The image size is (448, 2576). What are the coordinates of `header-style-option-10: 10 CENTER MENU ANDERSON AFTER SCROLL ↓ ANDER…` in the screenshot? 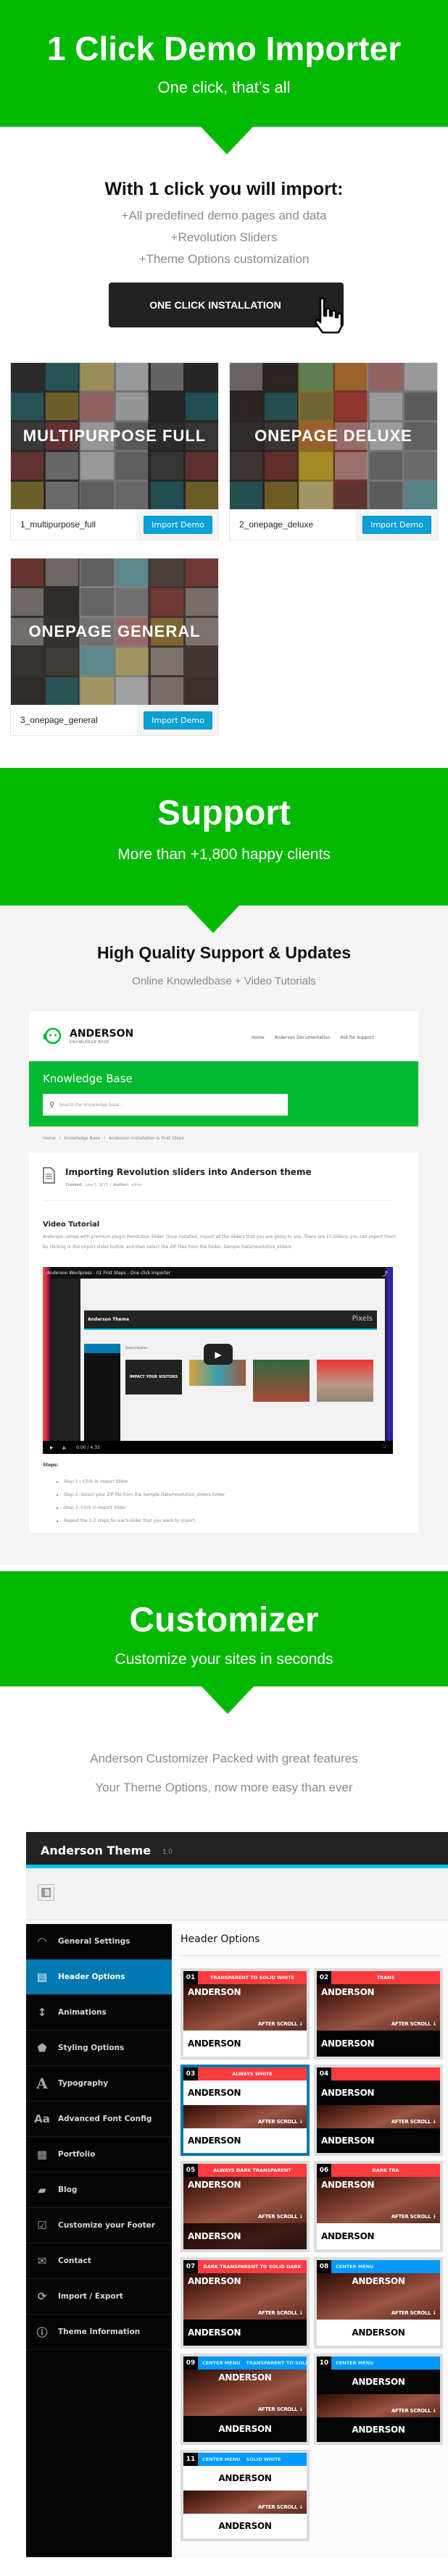 It's located at (379, 2399).